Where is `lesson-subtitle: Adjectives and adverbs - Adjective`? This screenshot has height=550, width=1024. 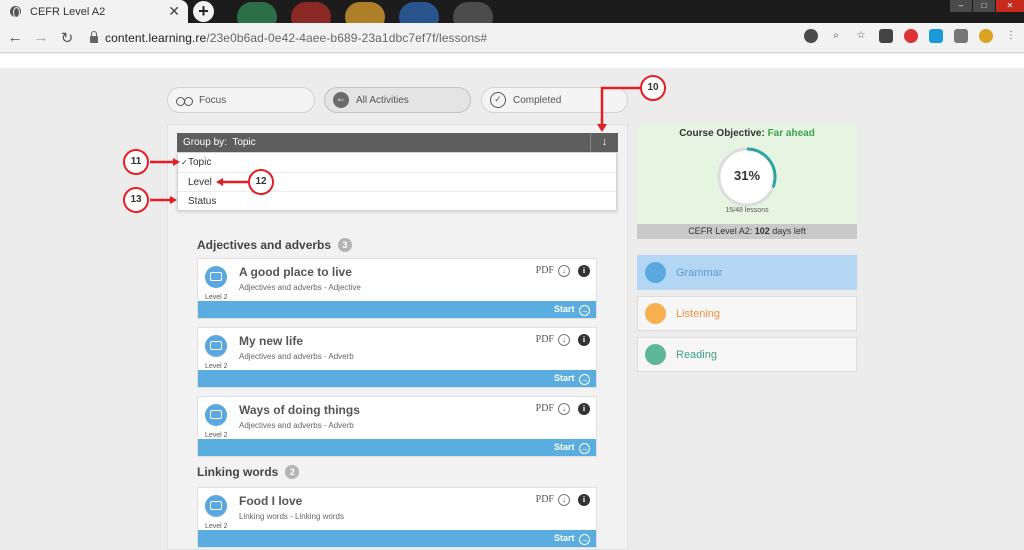 lesson-subtitle: Adjectives and adverbs - Adjective is located at coordinates (300, 287).